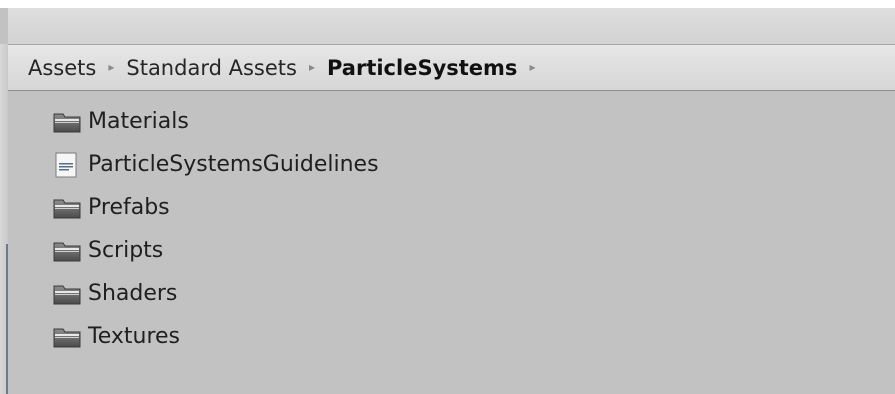 The image size is (895, 394). I want to click on file-item-shaders: Shaders, so click(215, 293).